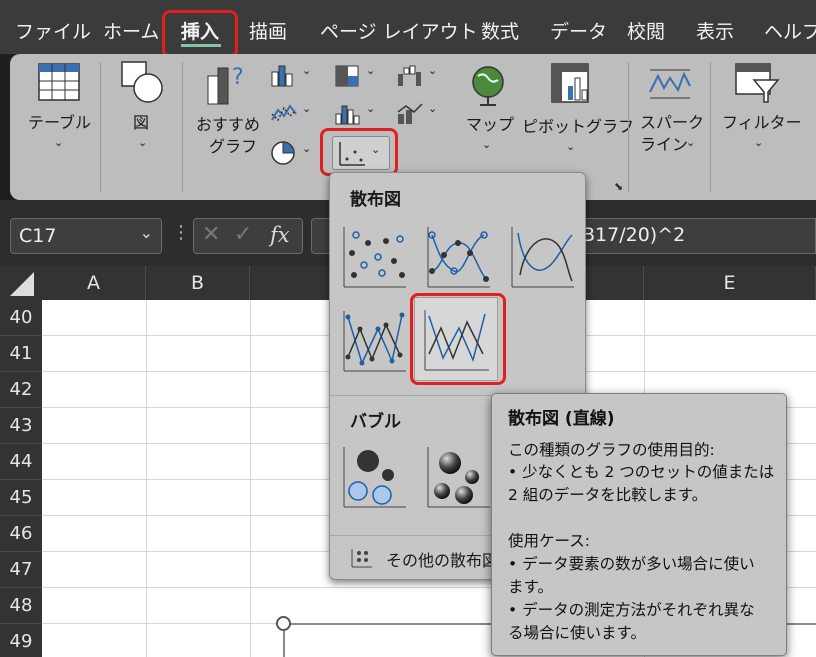  What do you see at coordinates (442, 559) in the screenshot?
I see `more-scatter-charts-link: その他の散布図` at bounding box center [442, 559].